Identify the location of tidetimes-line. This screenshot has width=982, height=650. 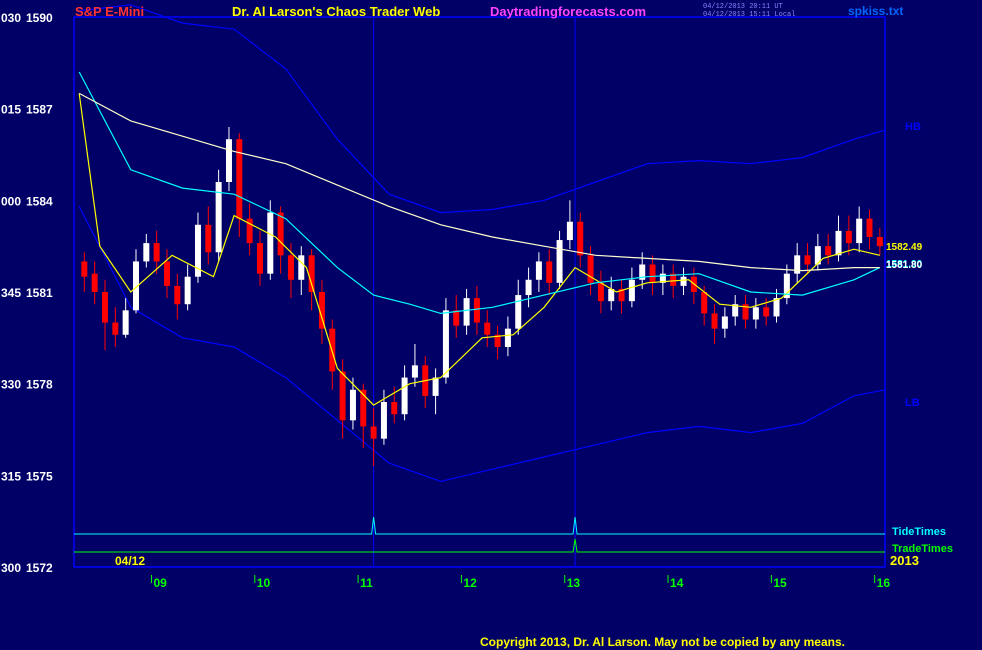
(479, 525).